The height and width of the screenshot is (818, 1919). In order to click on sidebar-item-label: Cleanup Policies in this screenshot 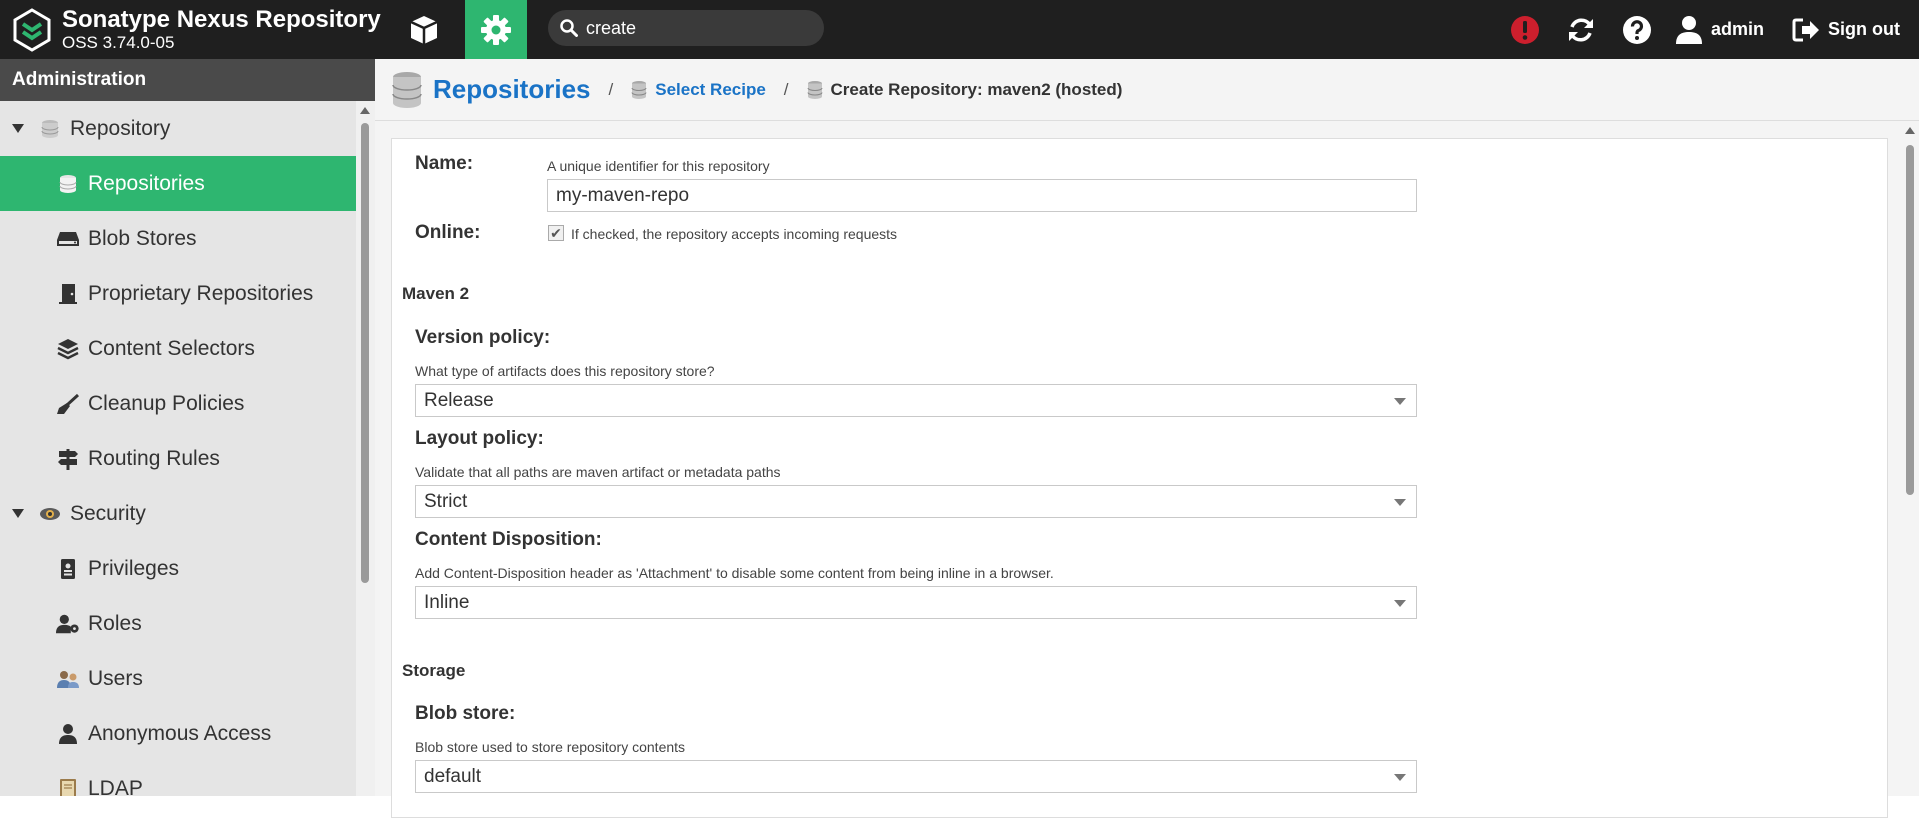, I will do `click(166, 403)`.